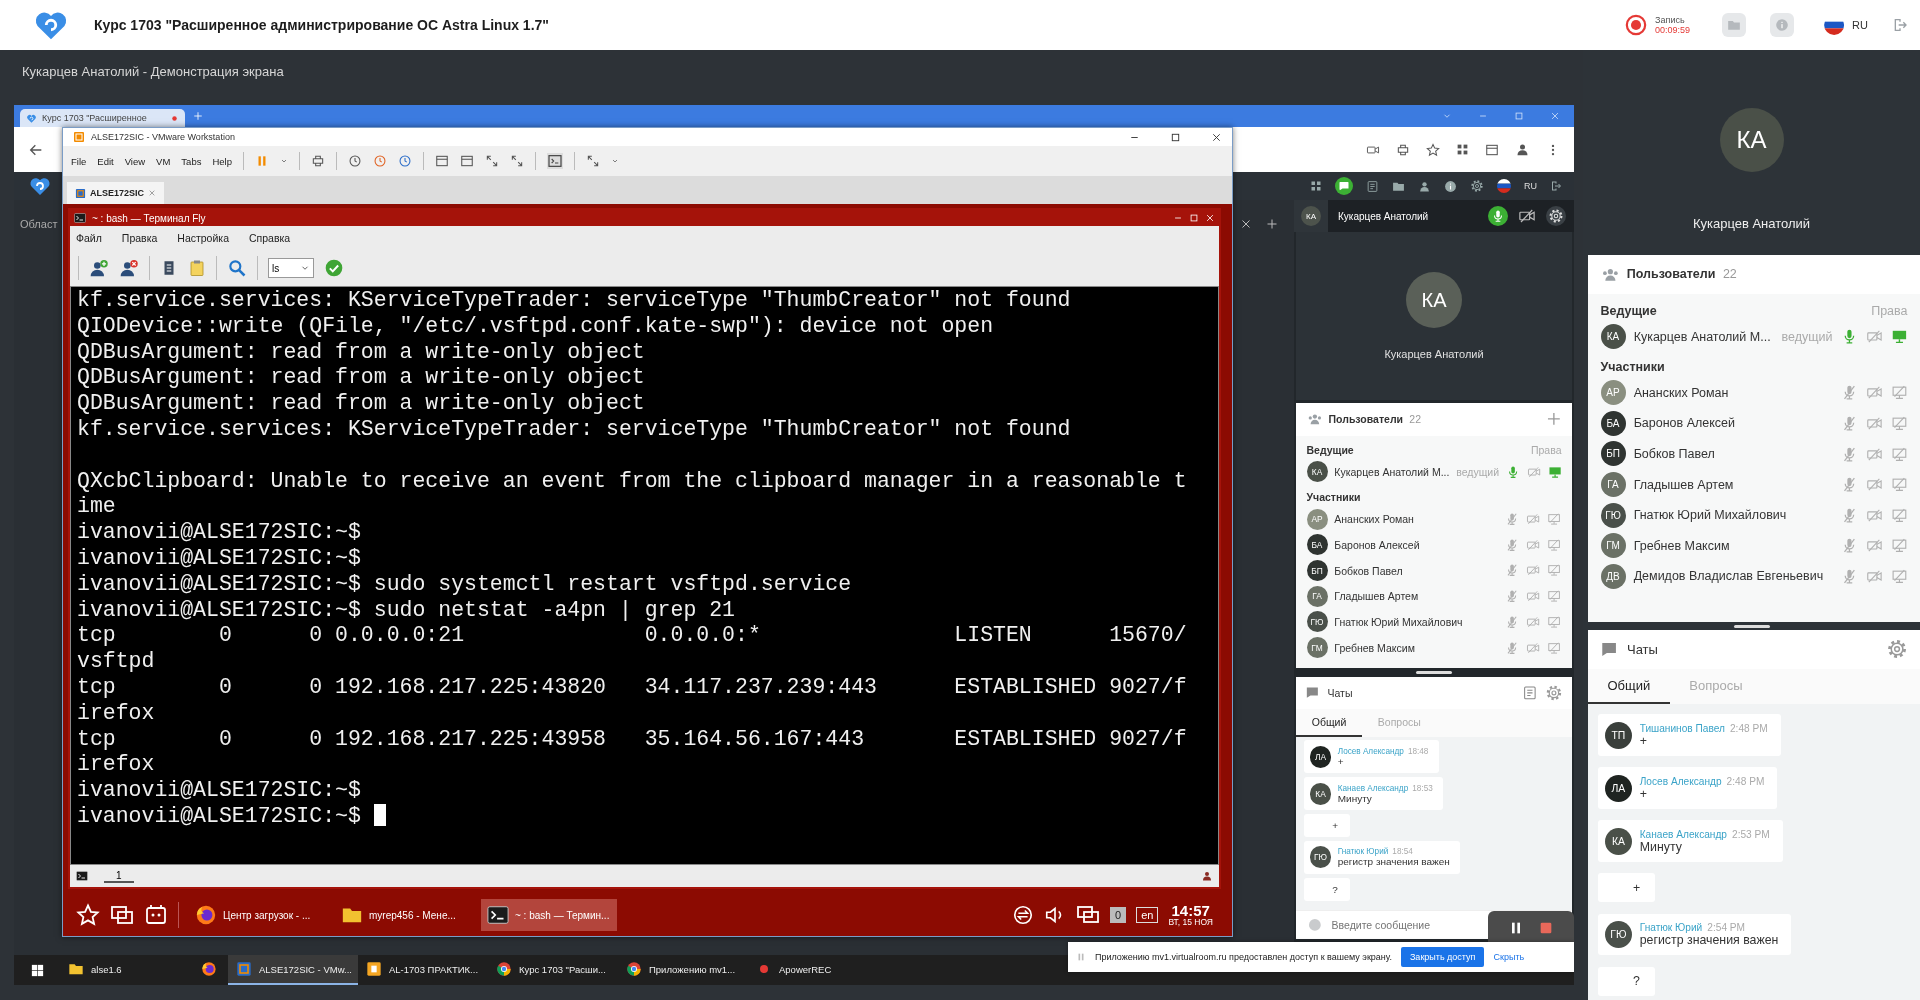  Describe the element at coordinates (1618, 935) in the screenshot. I see `avatar: ГЮ` at that location.